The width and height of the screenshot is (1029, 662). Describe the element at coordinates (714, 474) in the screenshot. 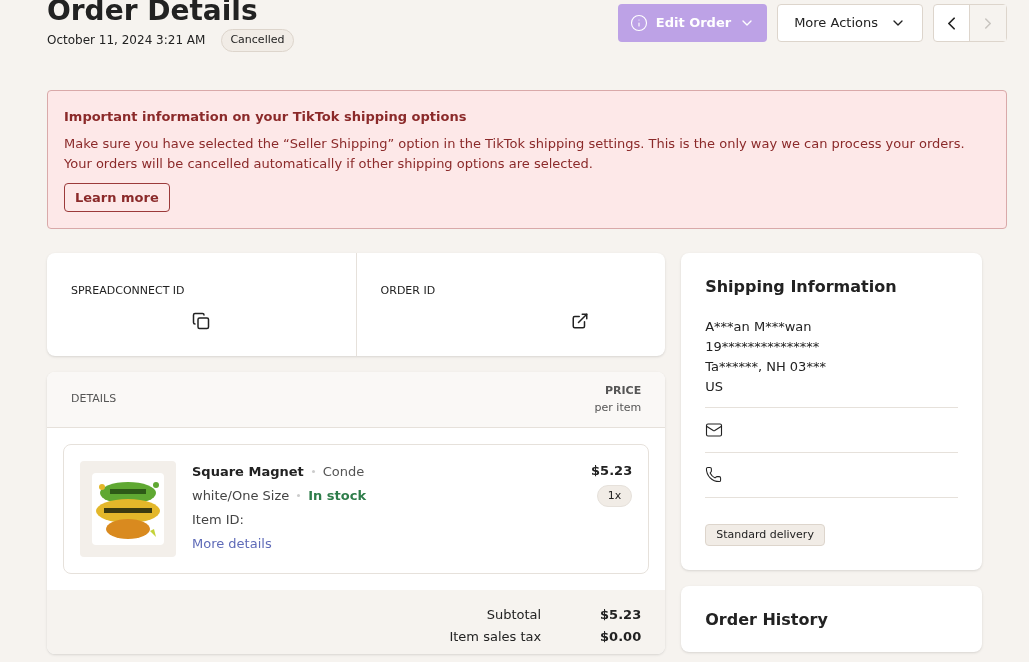

I see `phone-icon` at that location.